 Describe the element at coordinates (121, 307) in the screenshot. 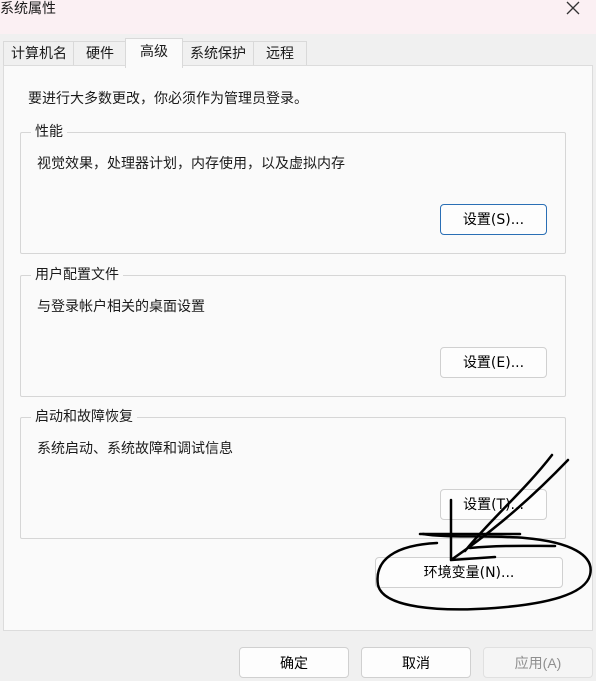

I see `user-profiles-description: 与登录帐户相关的桌面设置` at that location.